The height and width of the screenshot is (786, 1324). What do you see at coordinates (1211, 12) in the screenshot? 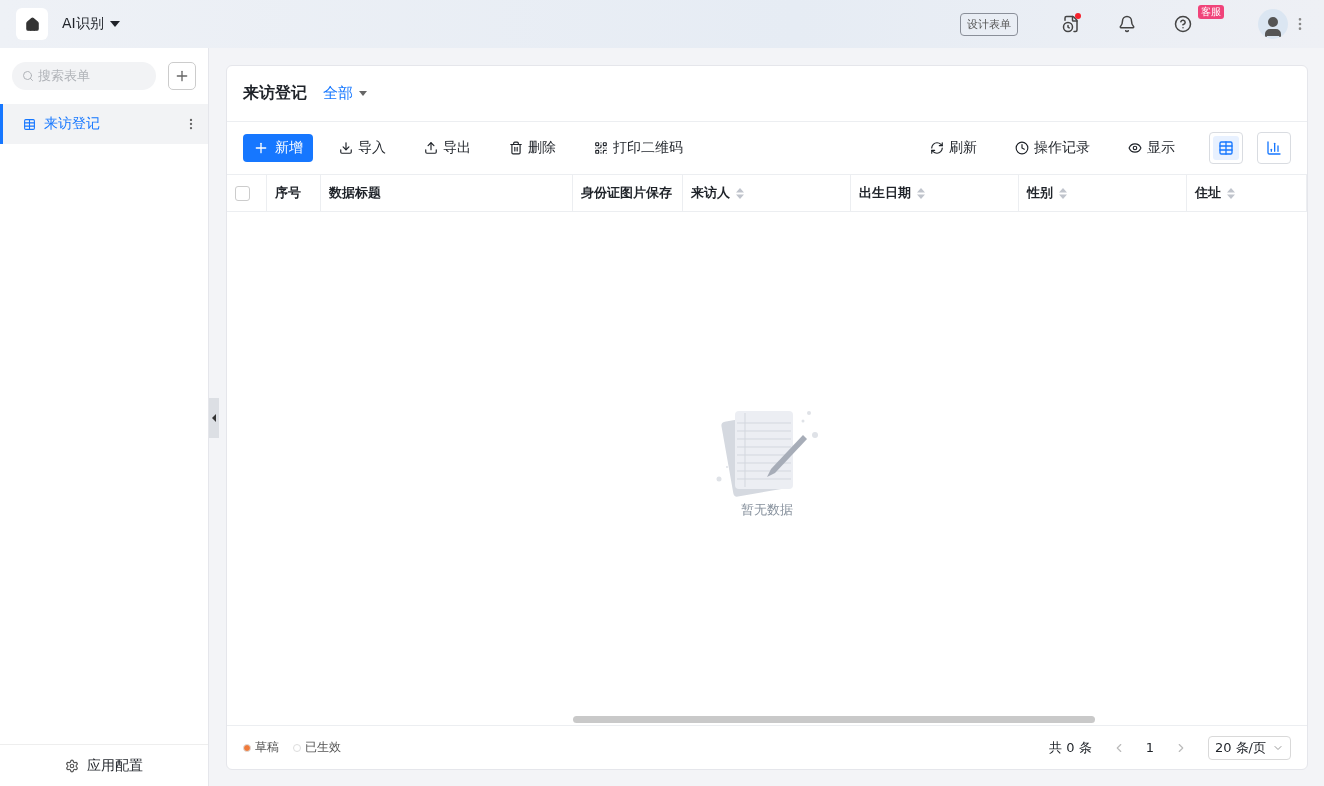
I see `service-badge: 客服` at bounding box center [1211, 12].